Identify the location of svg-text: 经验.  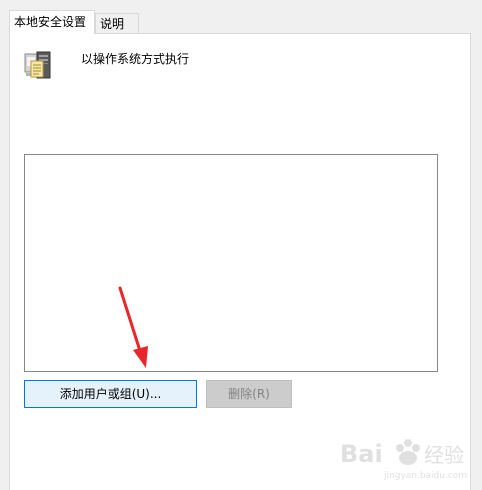
(444, 455).